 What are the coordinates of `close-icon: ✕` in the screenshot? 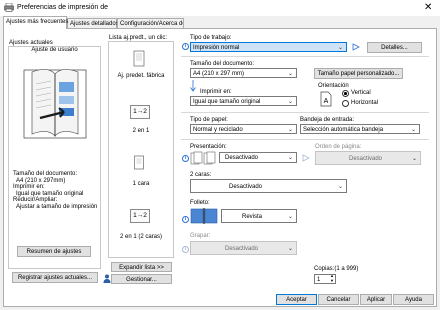 It's located at (428, 7).